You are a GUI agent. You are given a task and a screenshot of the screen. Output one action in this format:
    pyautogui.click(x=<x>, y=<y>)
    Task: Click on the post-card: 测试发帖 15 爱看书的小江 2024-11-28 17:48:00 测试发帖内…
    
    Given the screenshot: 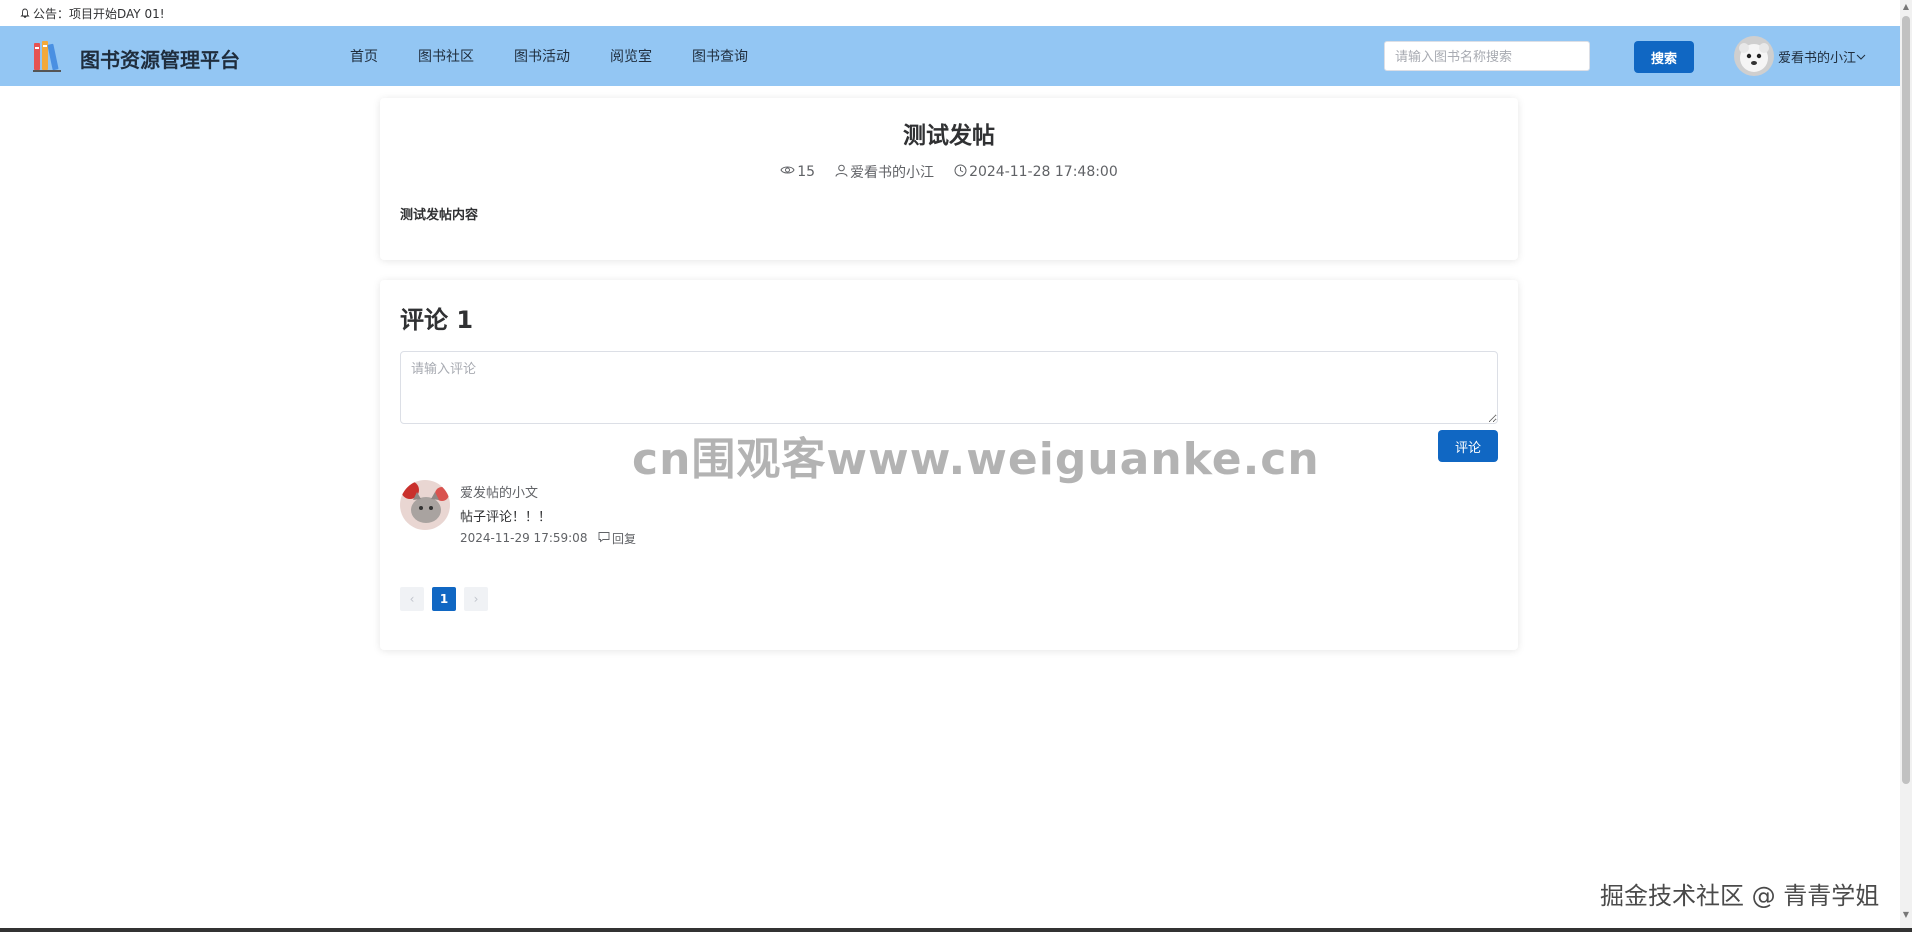 What is the action you would take?
    pyautogui.click(x=949, y=179)
    